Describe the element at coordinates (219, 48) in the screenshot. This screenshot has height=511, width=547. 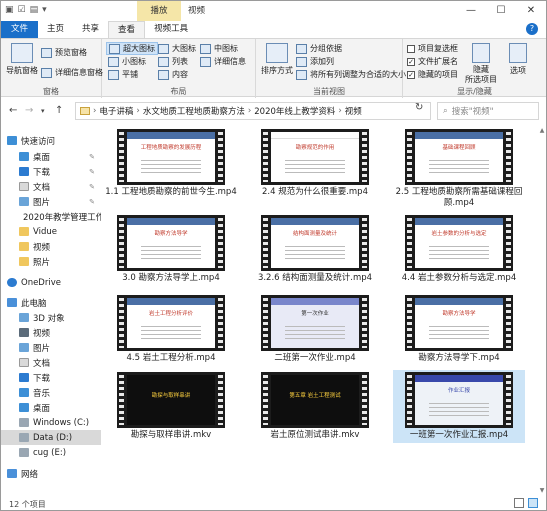
I see `layout-medium-icons: 中图标` at that location.